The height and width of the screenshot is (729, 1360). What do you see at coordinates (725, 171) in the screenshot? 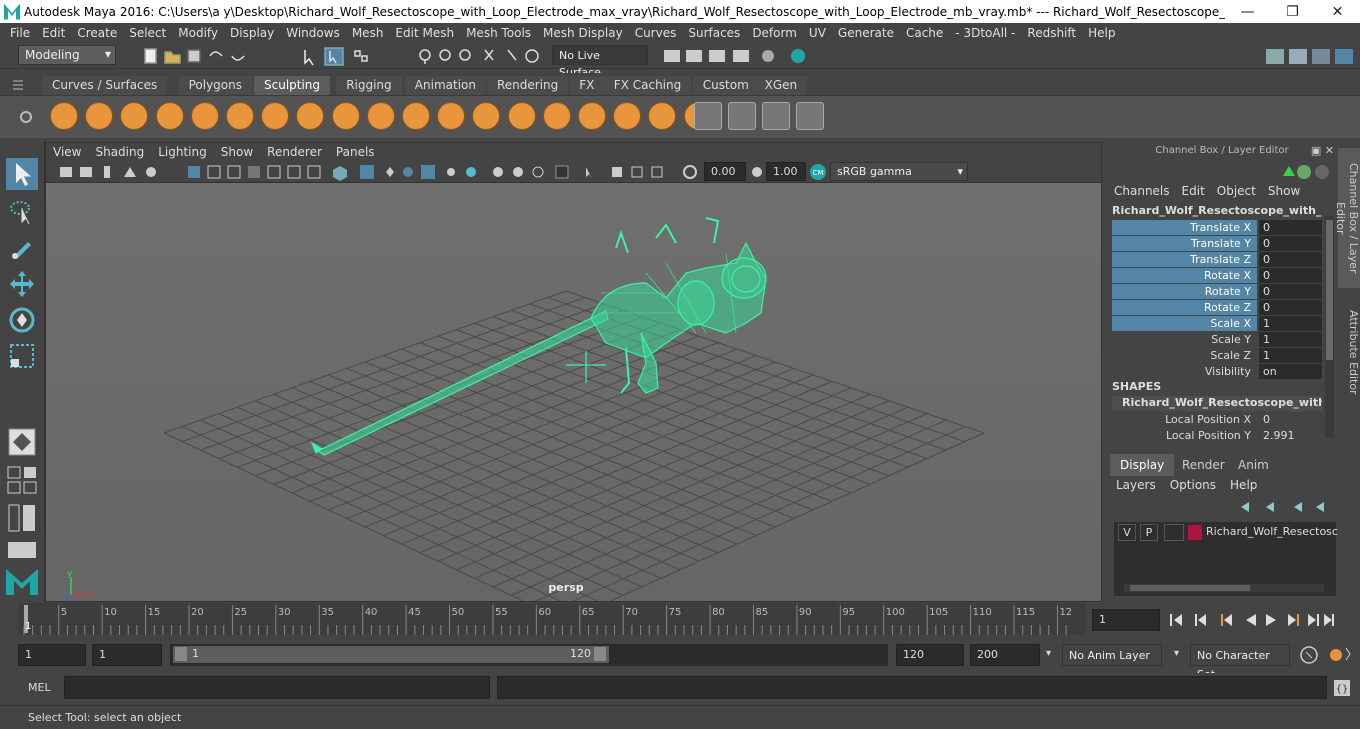
I see `exposure-field: 0.00` at bounding box center [725, 171].